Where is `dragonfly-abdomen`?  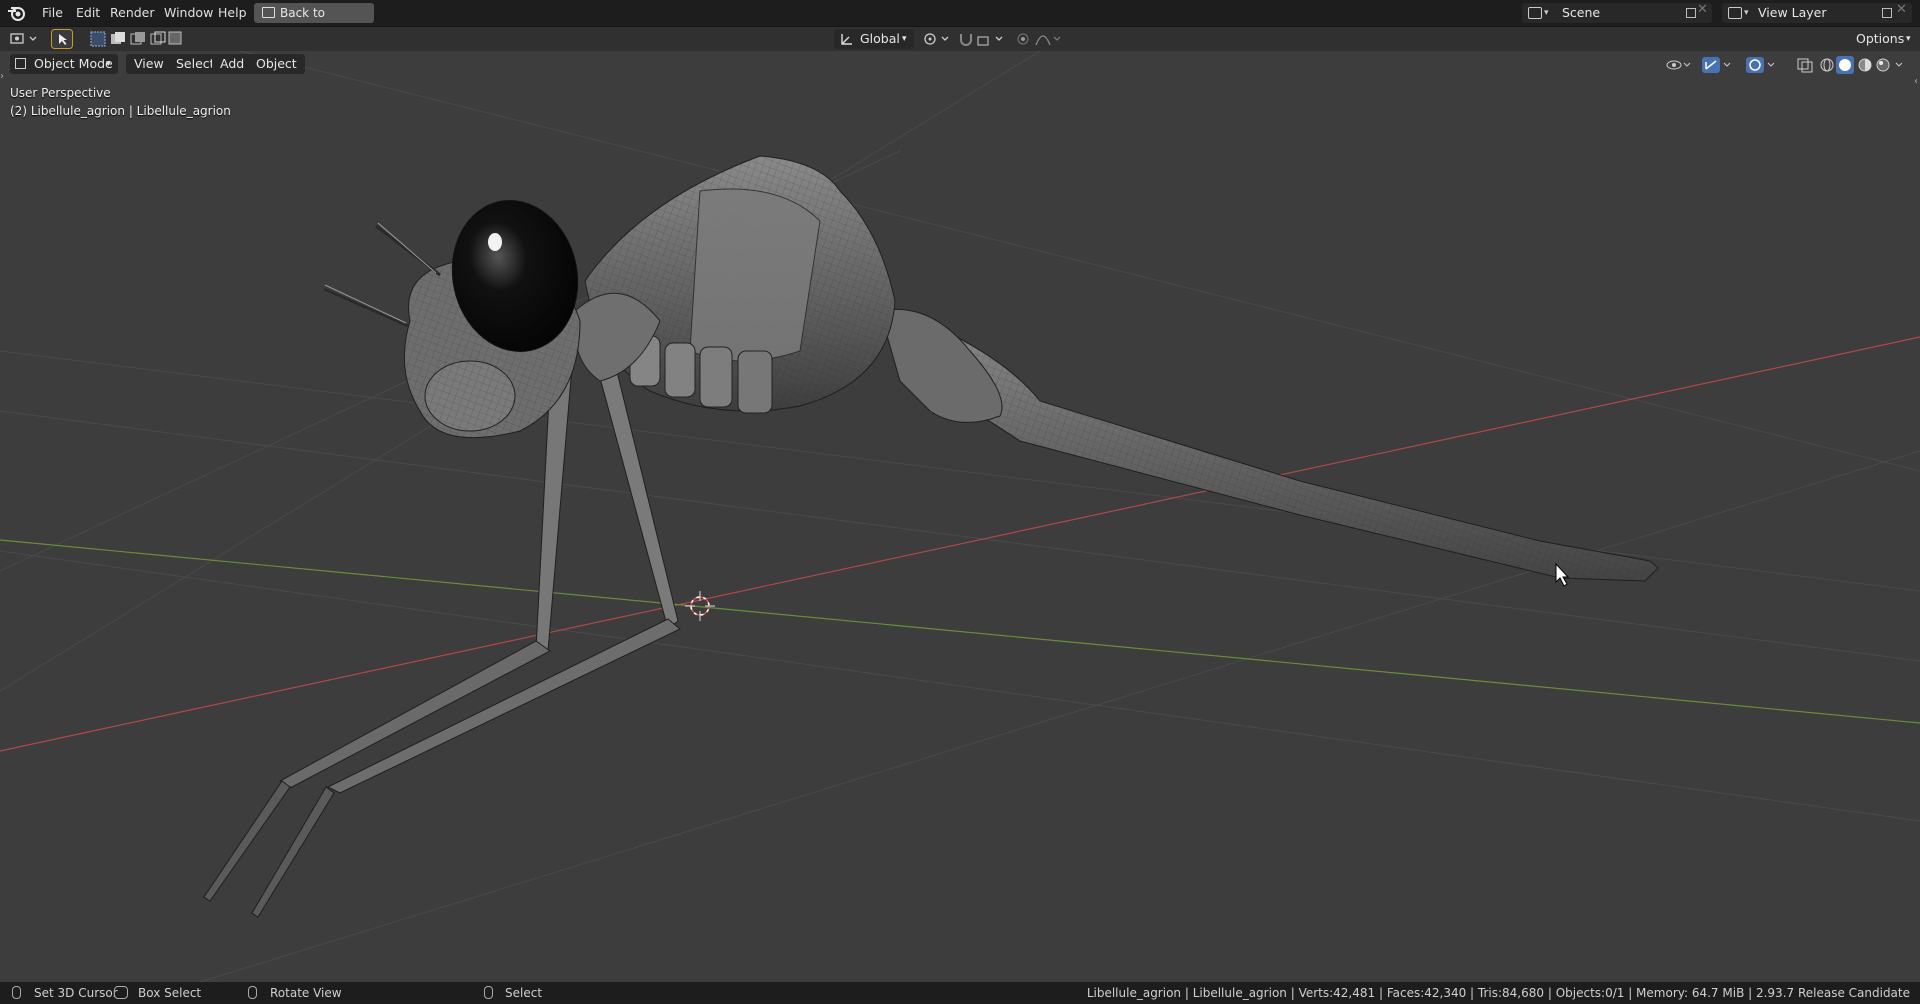 dragonfly-abdomen is located at coordinates (1269, 445).